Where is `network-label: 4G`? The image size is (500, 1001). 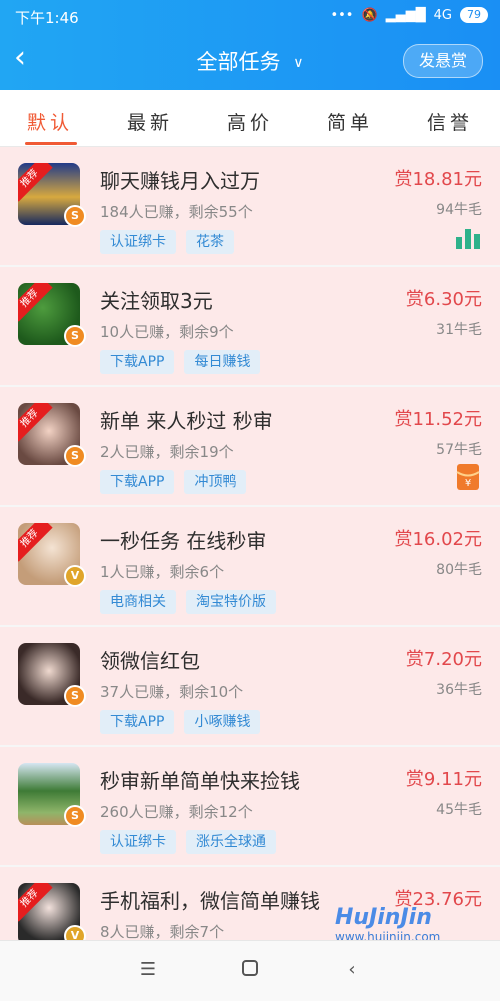
network-label: 4G is located at coordinates (442, 15).